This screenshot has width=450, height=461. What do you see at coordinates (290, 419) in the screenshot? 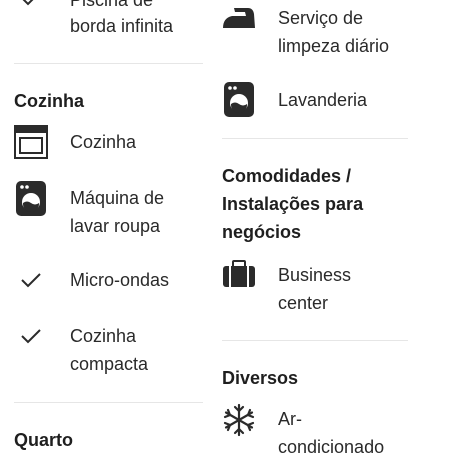
I see `amenity-label: Ar-` at bounding box center [290, 419].